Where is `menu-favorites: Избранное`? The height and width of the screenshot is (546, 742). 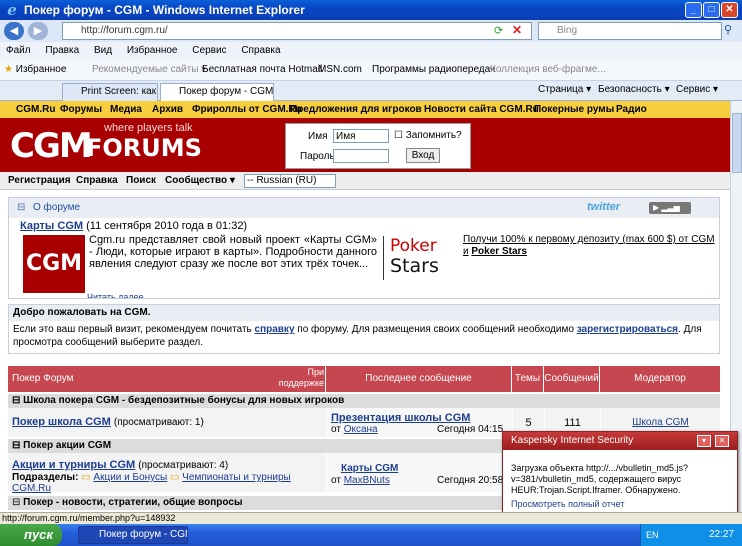
menu-favorites: Избранное is located at coordinates (152, 50).